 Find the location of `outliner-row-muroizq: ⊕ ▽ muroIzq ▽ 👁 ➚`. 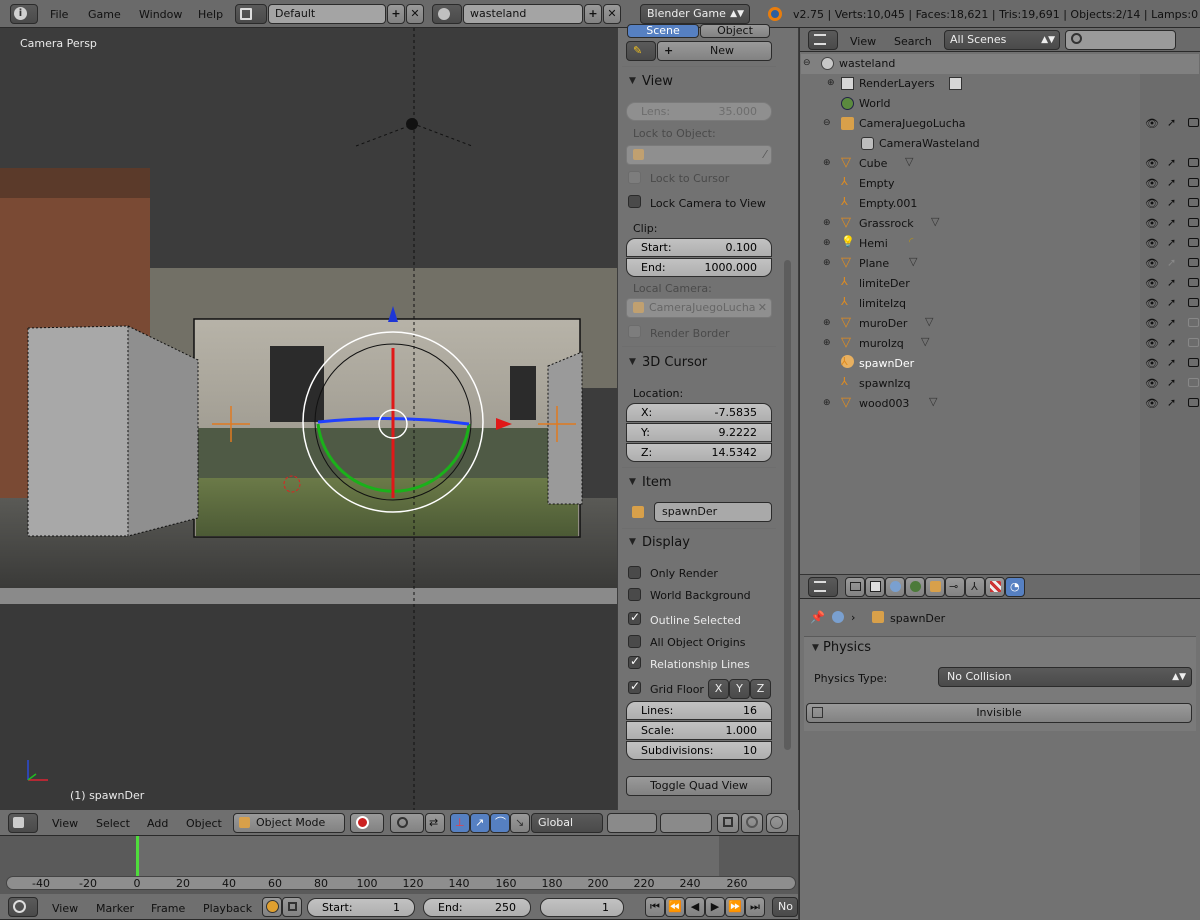

outliner-row-muroizq: ⊕ ▽ muroIzq ▽ 👁 ➚ is located at coordinates (1000, 344).